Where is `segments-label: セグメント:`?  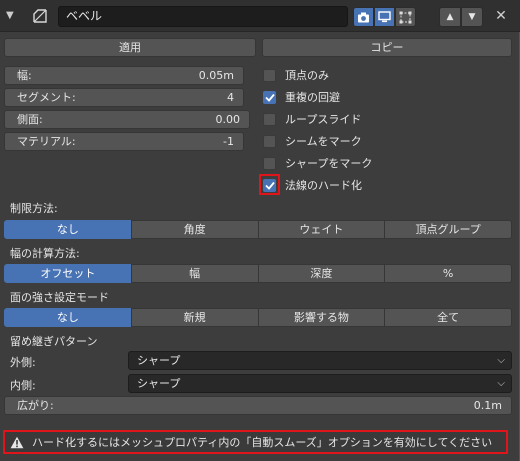
segments-label: セグメント: is located at coordinates (46, 97).